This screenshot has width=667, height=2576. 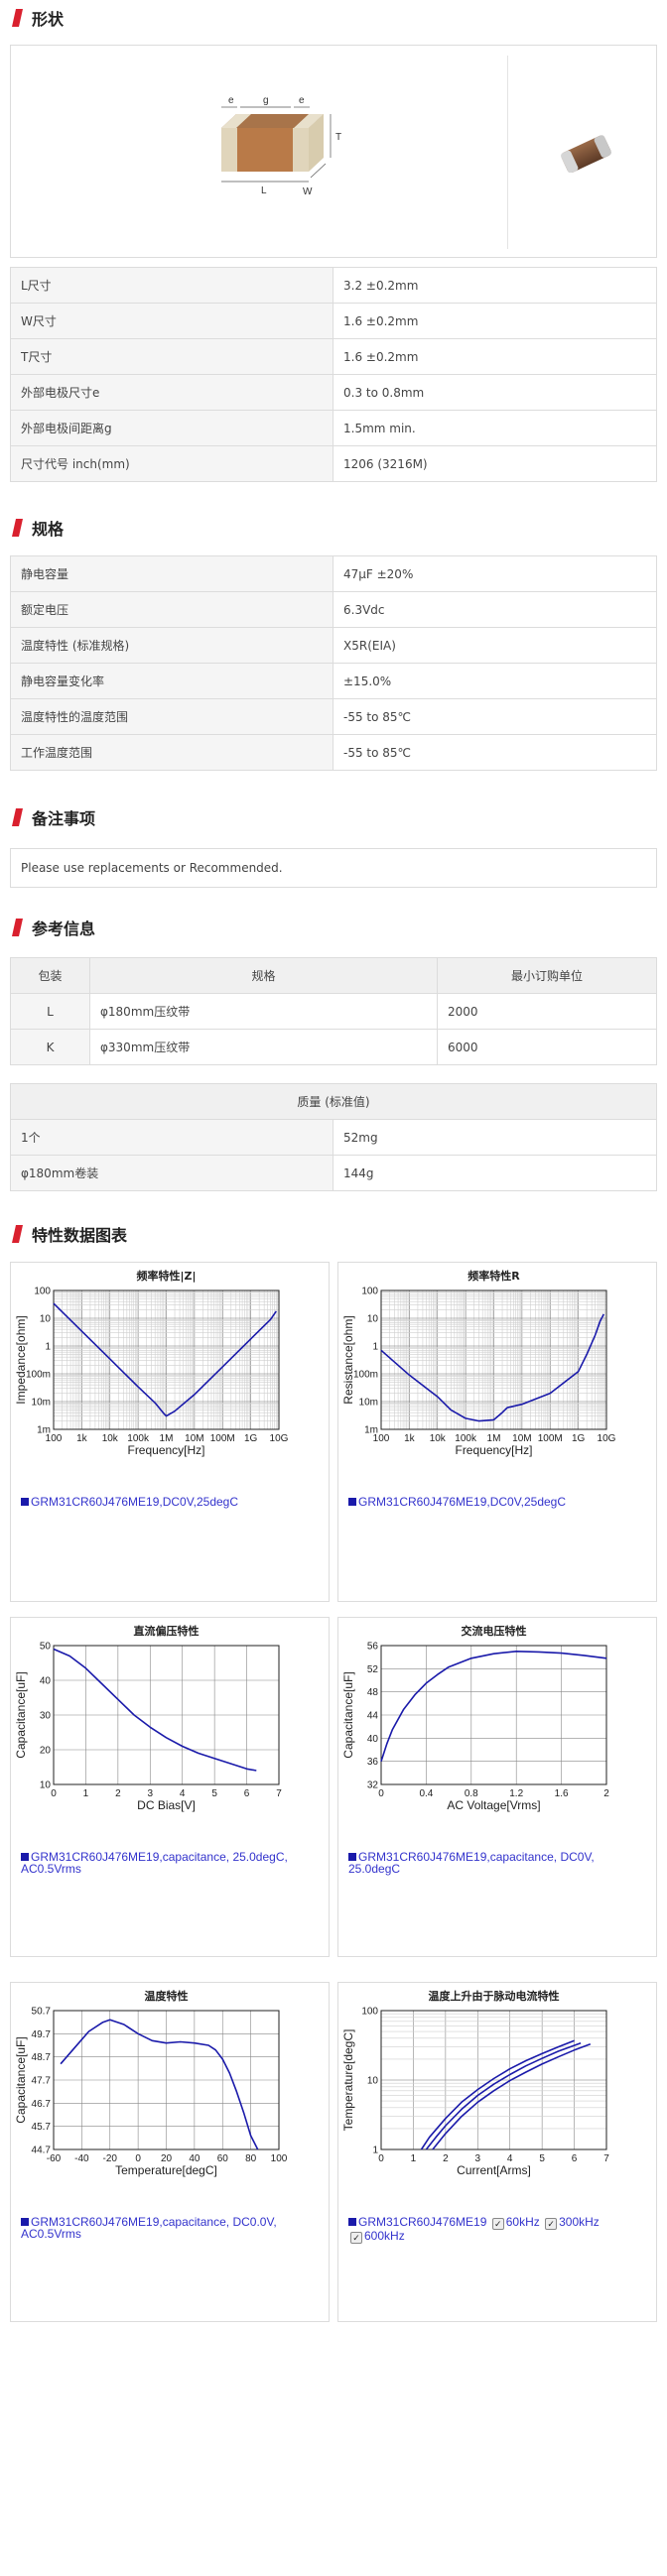 What do you see at coordinates (46, 1751) in the screenshot?
I see `y-tick-label: 20` at bounding box center [46, 1751].